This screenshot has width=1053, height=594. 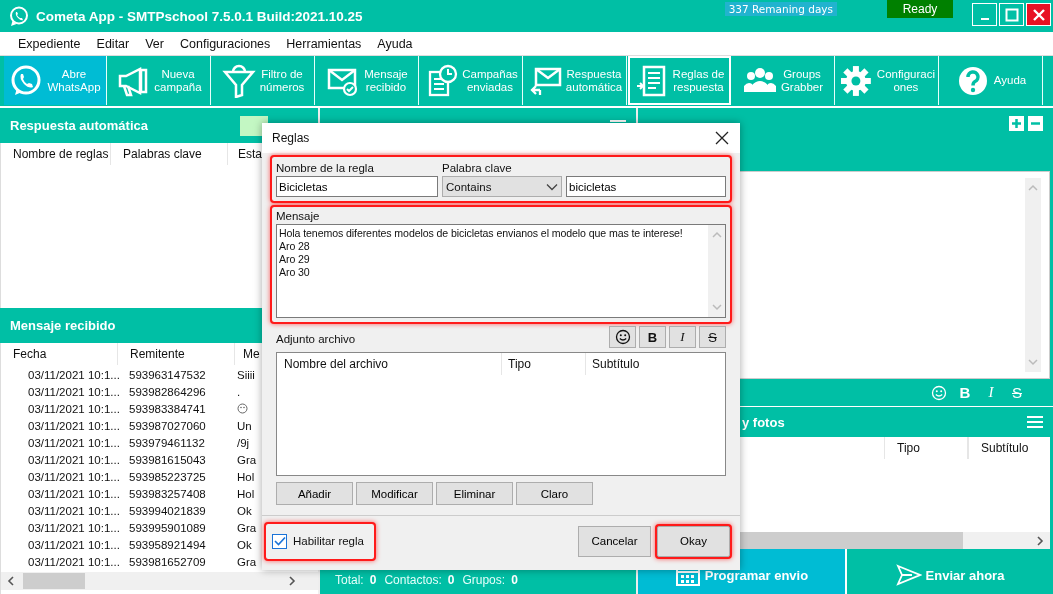 I want to click on field-label: Mensaje, so click(x=298, y=216).